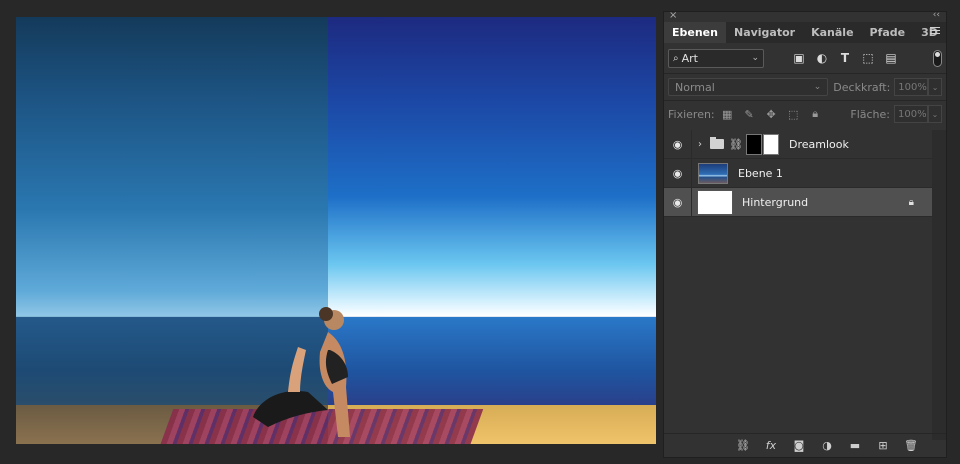 The height and width of the screenshot is (464, 960). I want to click on layer-filter-value: Art, so click(689, 58).